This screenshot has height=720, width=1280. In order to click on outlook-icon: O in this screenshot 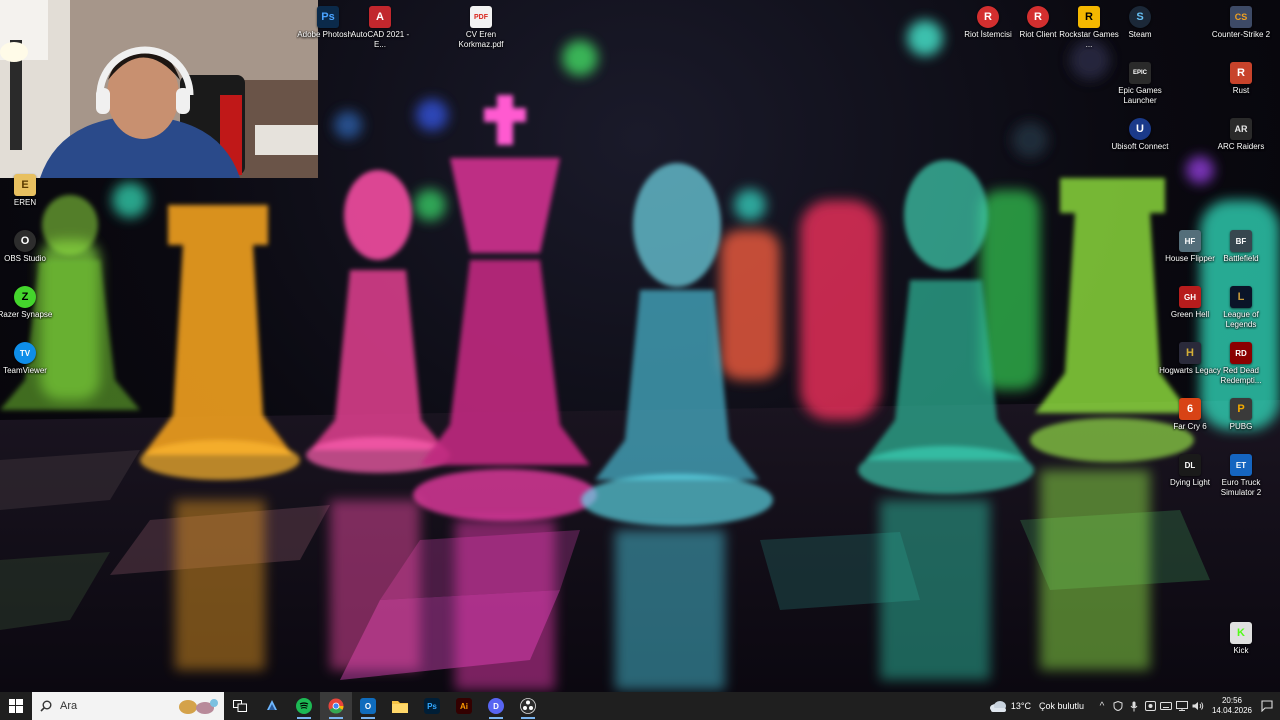, I will do `click(368, 706)`.